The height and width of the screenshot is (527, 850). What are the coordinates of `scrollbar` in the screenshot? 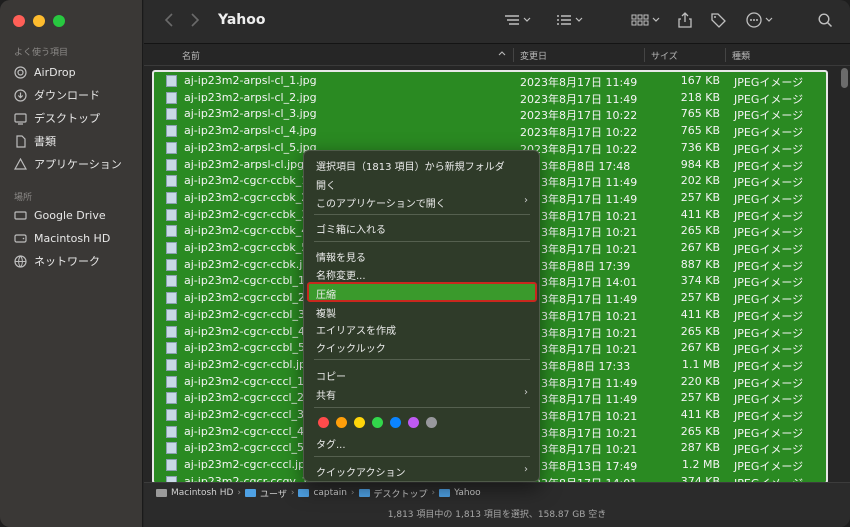 It's located at (844, 78).